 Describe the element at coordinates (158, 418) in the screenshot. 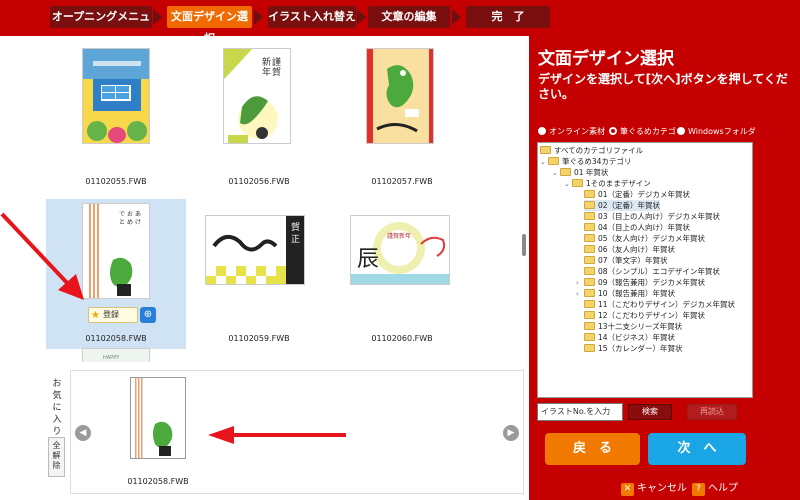

I see `favorite-thumbnail` at that location.